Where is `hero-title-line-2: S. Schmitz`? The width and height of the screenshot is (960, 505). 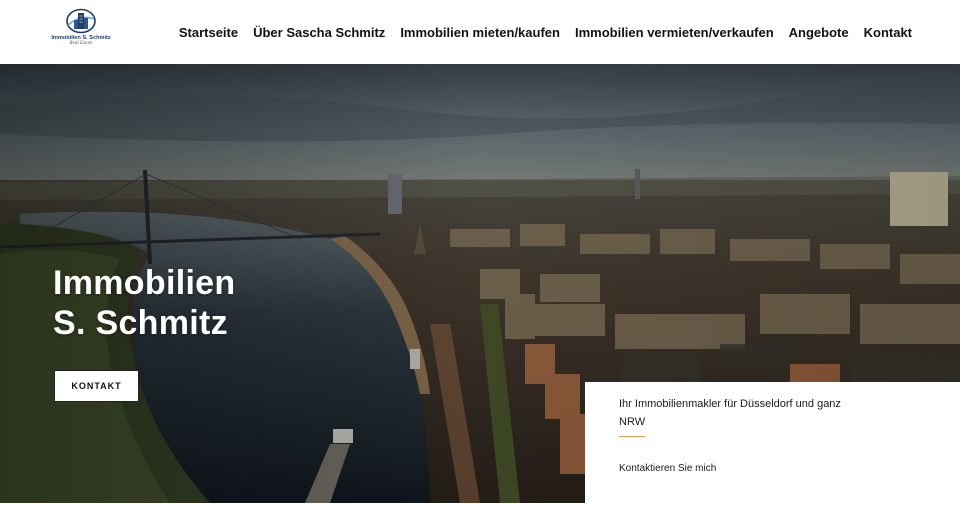 hero-title-line-2: S. Schmitz is located at coordinates (140, 323).